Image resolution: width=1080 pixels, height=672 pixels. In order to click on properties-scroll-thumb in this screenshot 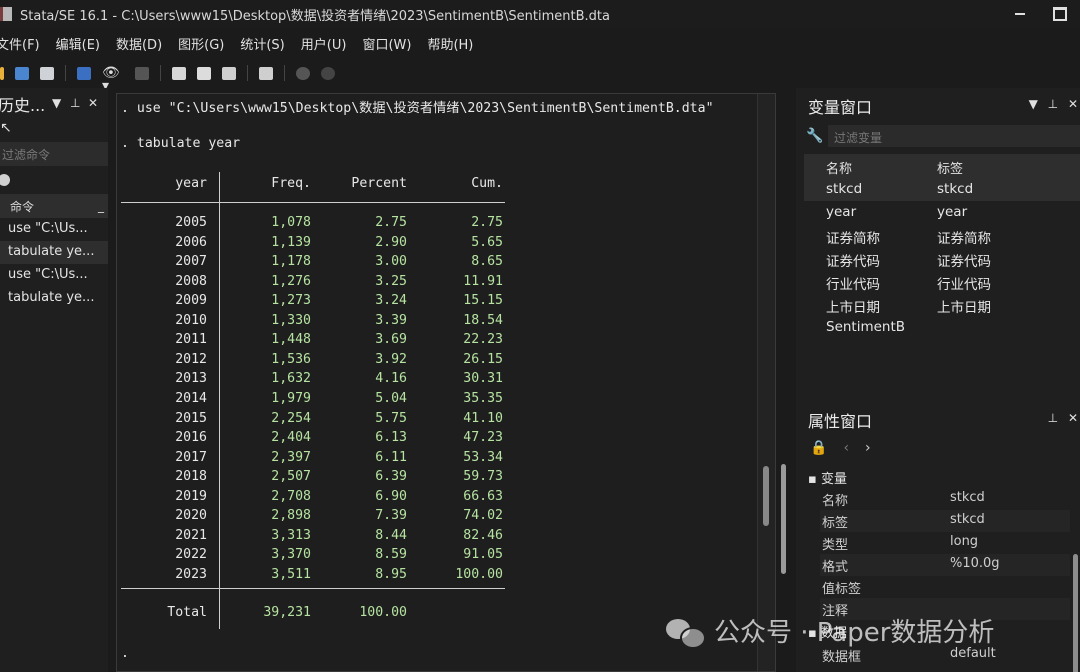, I will do `click(783, 519)`.